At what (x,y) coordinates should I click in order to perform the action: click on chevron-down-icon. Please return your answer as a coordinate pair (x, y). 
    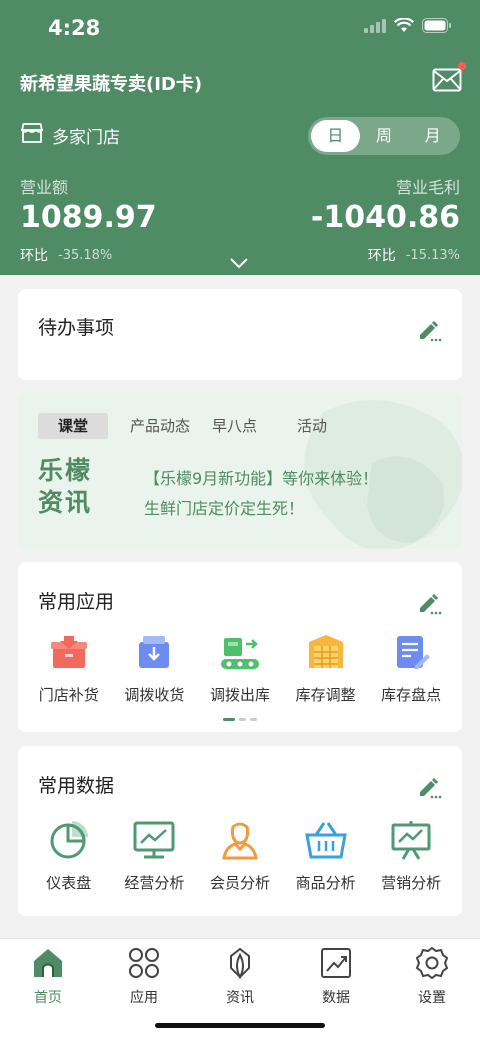
    Looking at the image, I should click on (239, 263).